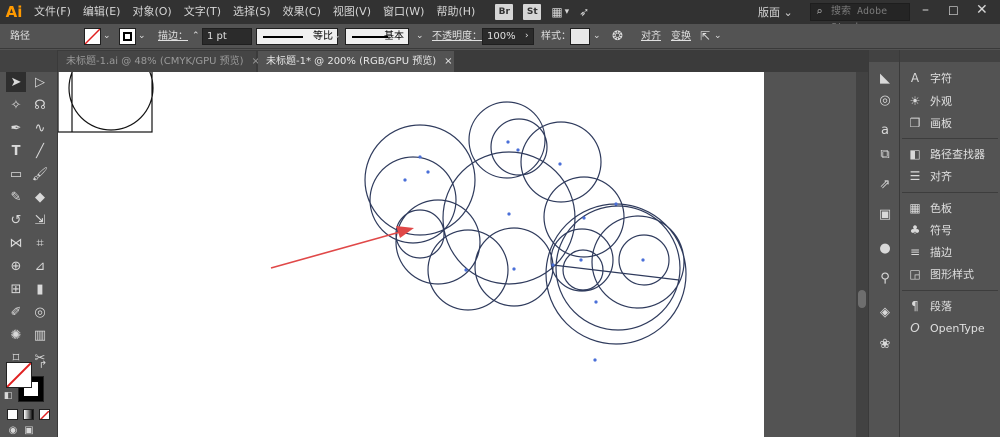 The width and height of the screenshot is (1000, 437). Describe the element at coordinates (43, 365) in the screenshot. I see `swap-fill-stroke-icon: ↱` at that location.